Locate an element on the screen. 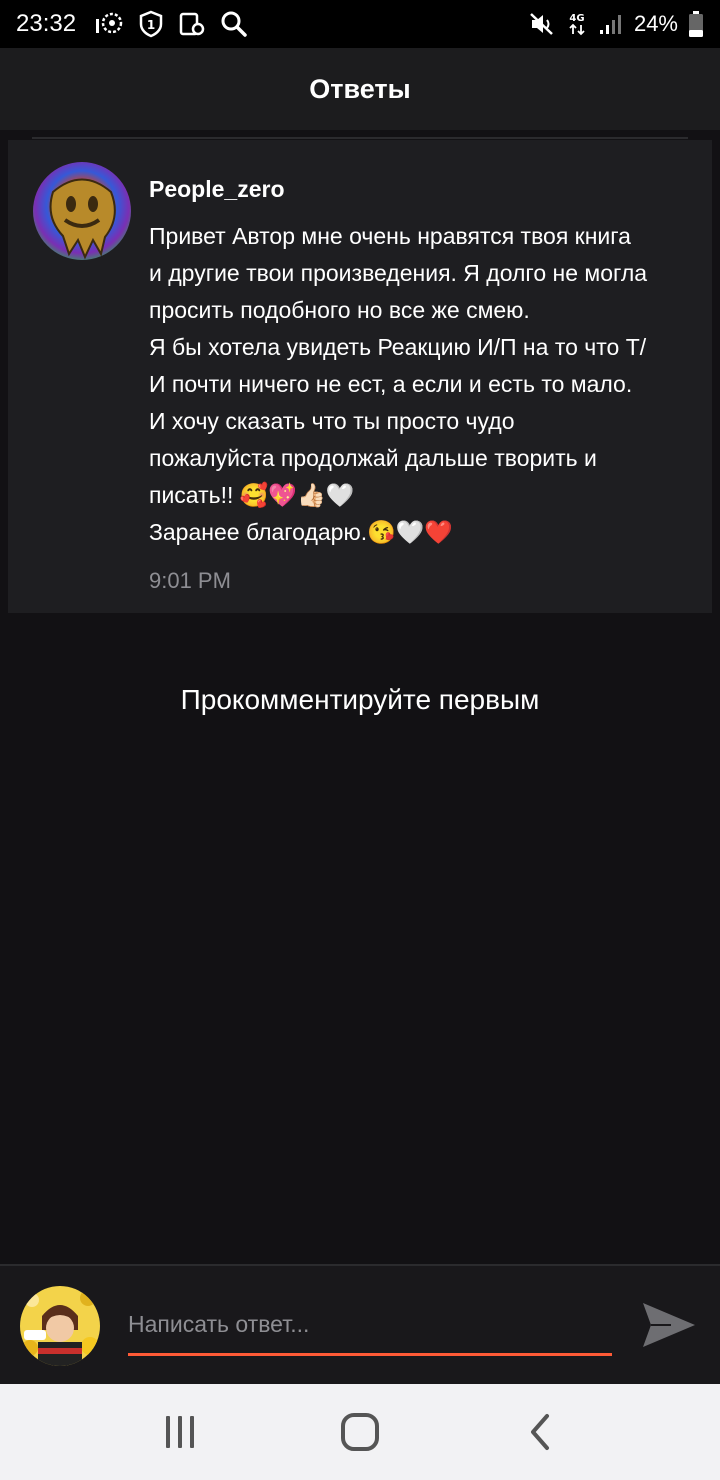  notification-icon is located at coordinates (192, 24).